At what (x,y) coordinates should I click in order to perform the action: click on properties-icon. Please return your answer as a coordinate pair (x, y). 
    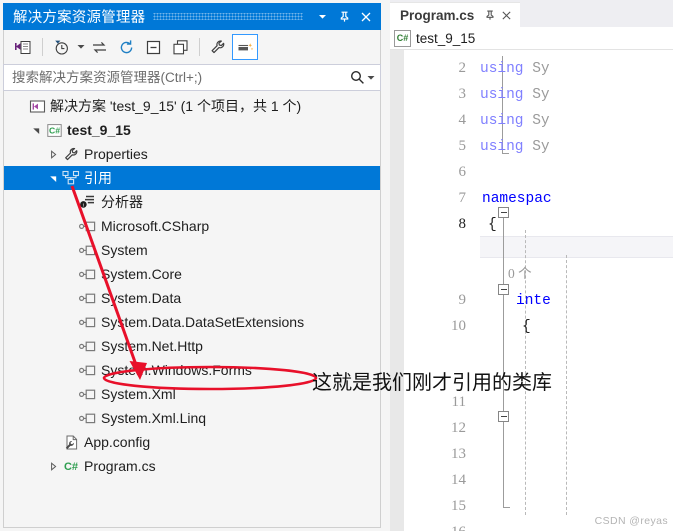
    Looking at the image, I should click on (218, 47).